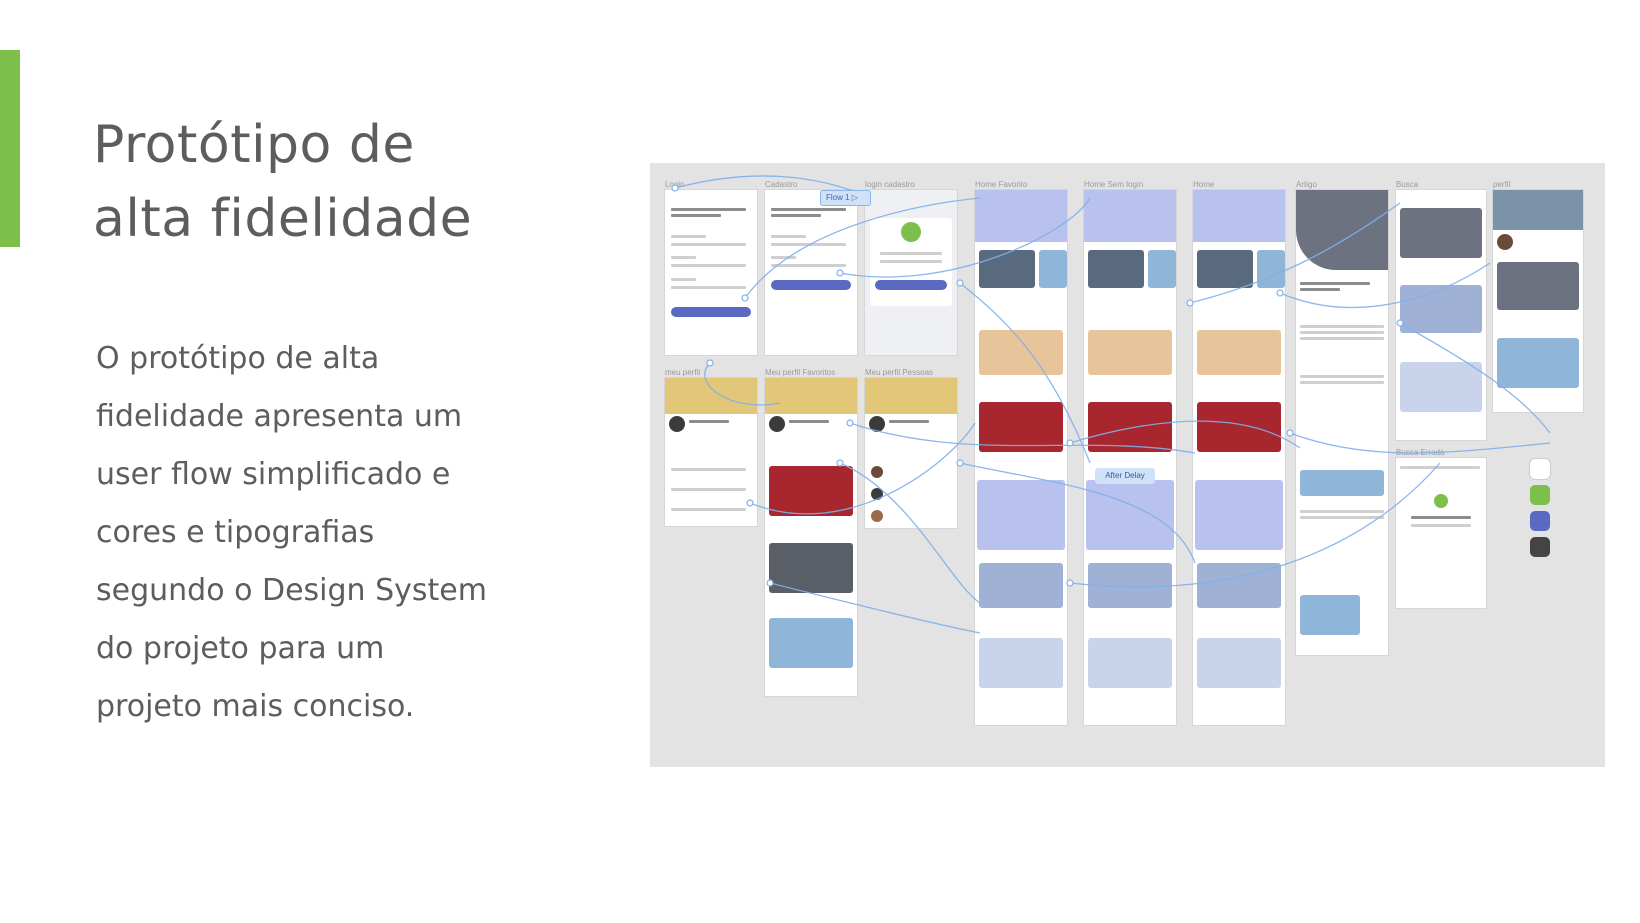  I want to click on body-line-3: user flow simplificado e, so click(273, 474).